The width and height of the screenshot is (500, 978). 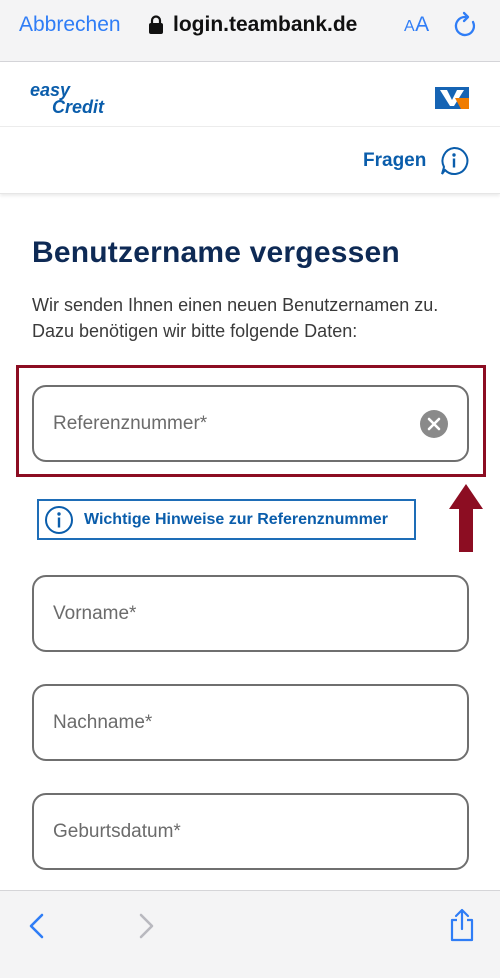 I want to click on url-field: login.teambank.de, so click(x=252, y=25).